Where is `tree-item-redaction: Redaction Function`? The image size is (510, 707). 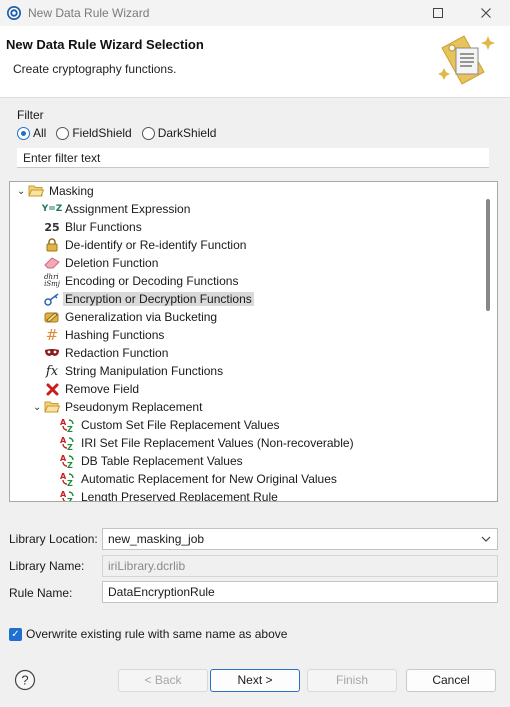
tree-item-redaction: Redaction Function is located at coordinates (106, 353).